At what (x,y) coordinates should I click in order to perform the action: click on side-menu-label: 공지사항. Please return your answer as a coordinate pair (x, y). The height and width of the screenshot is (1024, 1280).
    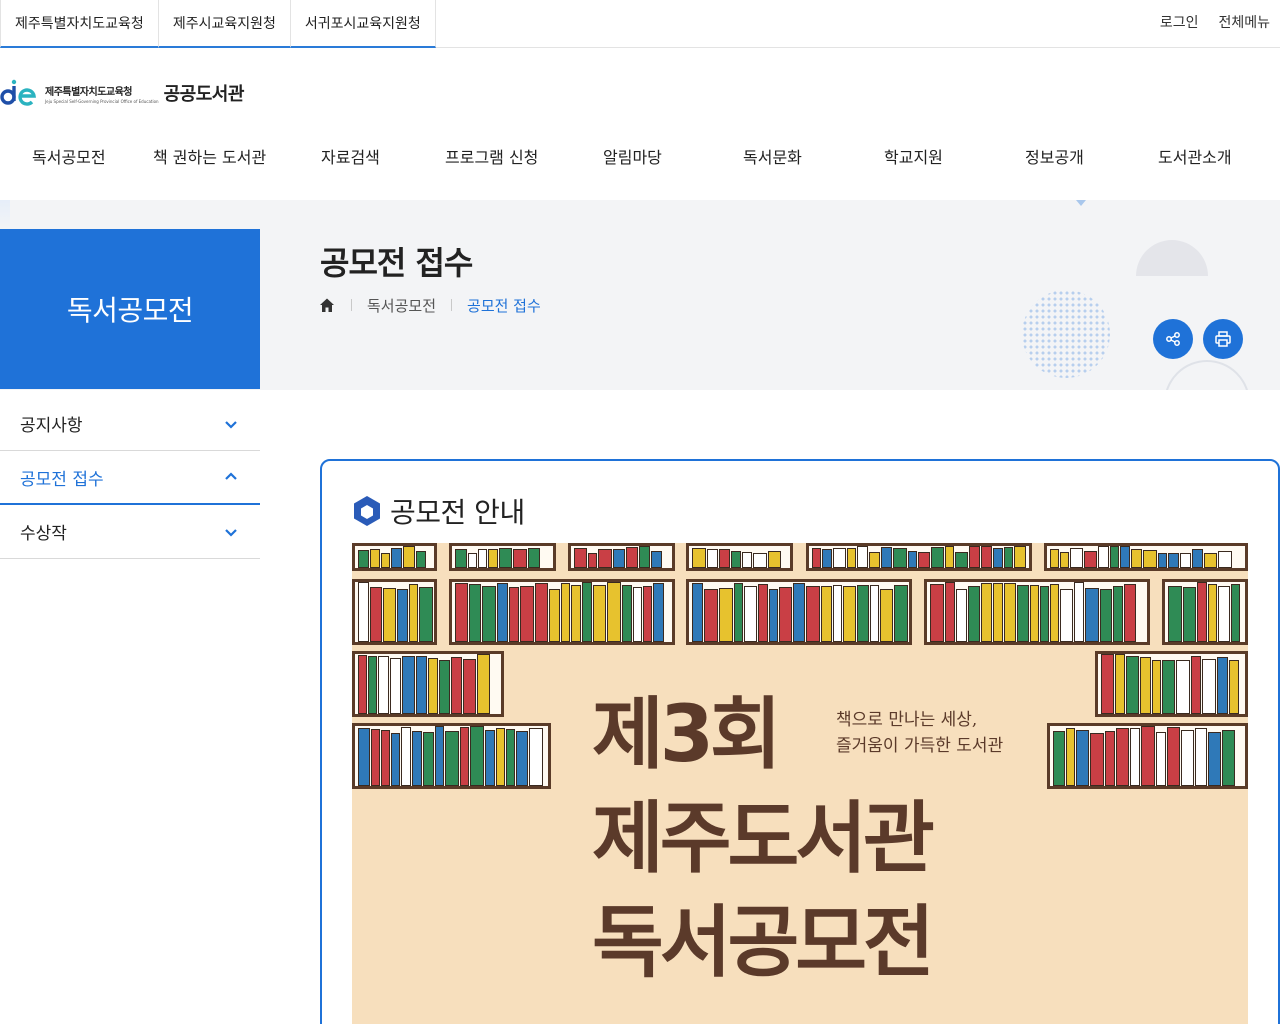
    Looking at the image, I should click on (51, 426).